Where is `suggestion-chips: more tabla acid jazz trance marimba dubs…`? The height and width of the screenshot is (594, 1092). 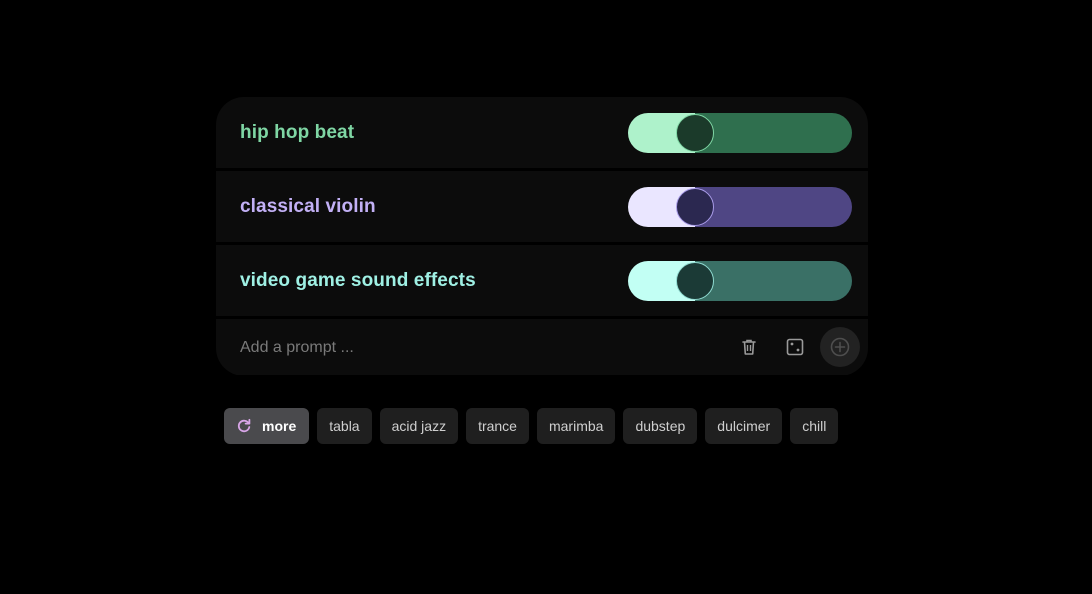
suggestion-chips: more tabla acid jazz trance marimba dubs… is located at coordinates (531, 426).